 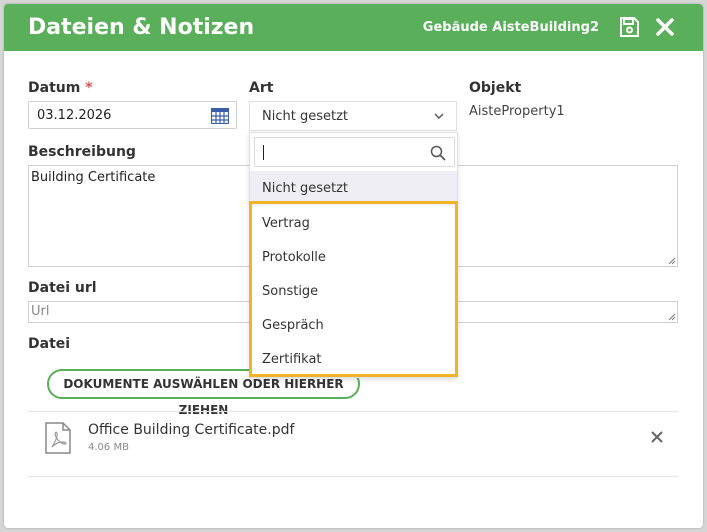 What do you see at coordinates (74, 115) in the screenshot?
I see `datum-value: 03.12.2026` at bounding box center [74, 115].